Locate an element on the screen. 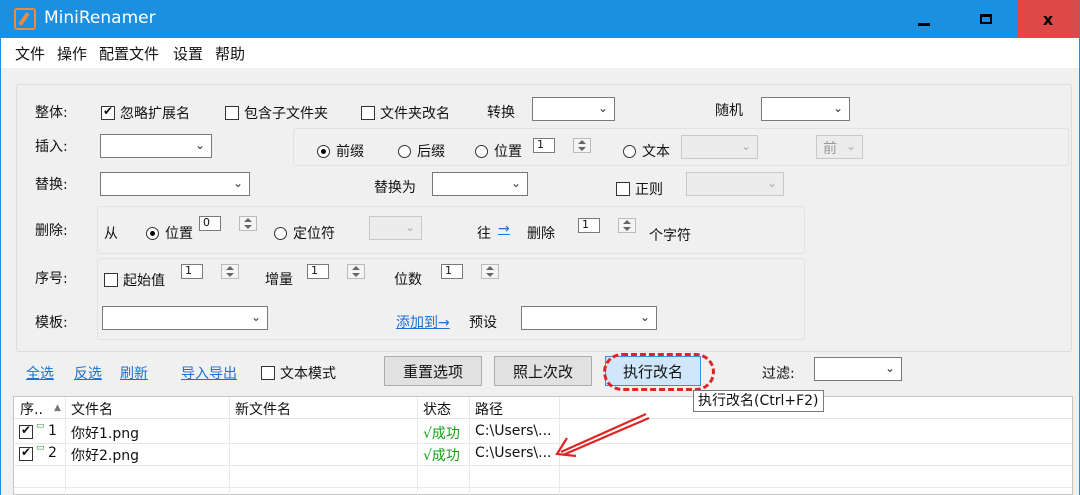  maximize-button is located at coordinates (986, 19).